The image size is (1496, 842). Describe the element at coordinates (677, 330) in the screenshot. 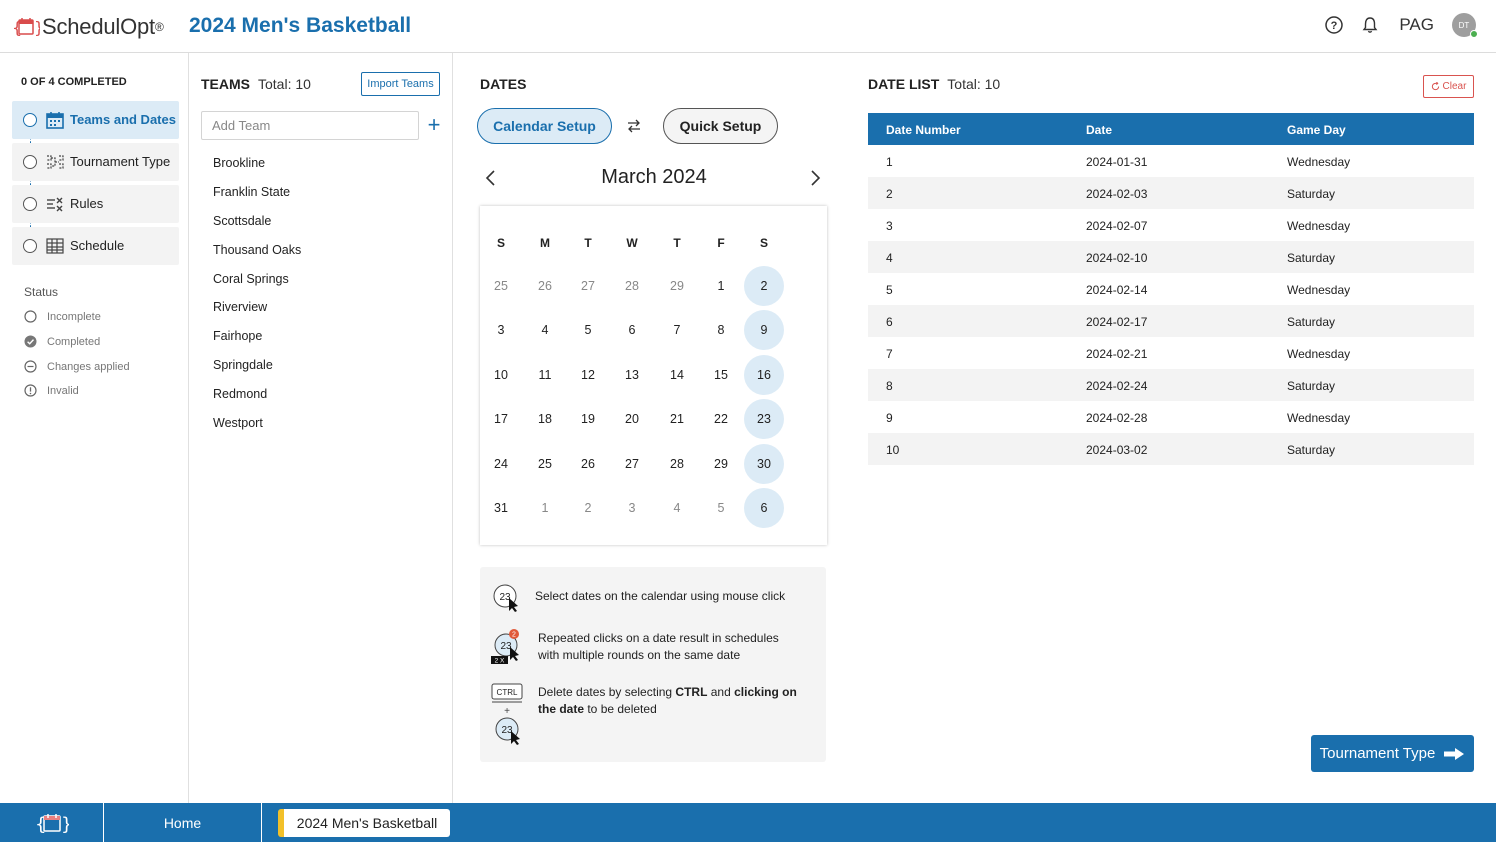

I see `calendar-day: 7` at that location.